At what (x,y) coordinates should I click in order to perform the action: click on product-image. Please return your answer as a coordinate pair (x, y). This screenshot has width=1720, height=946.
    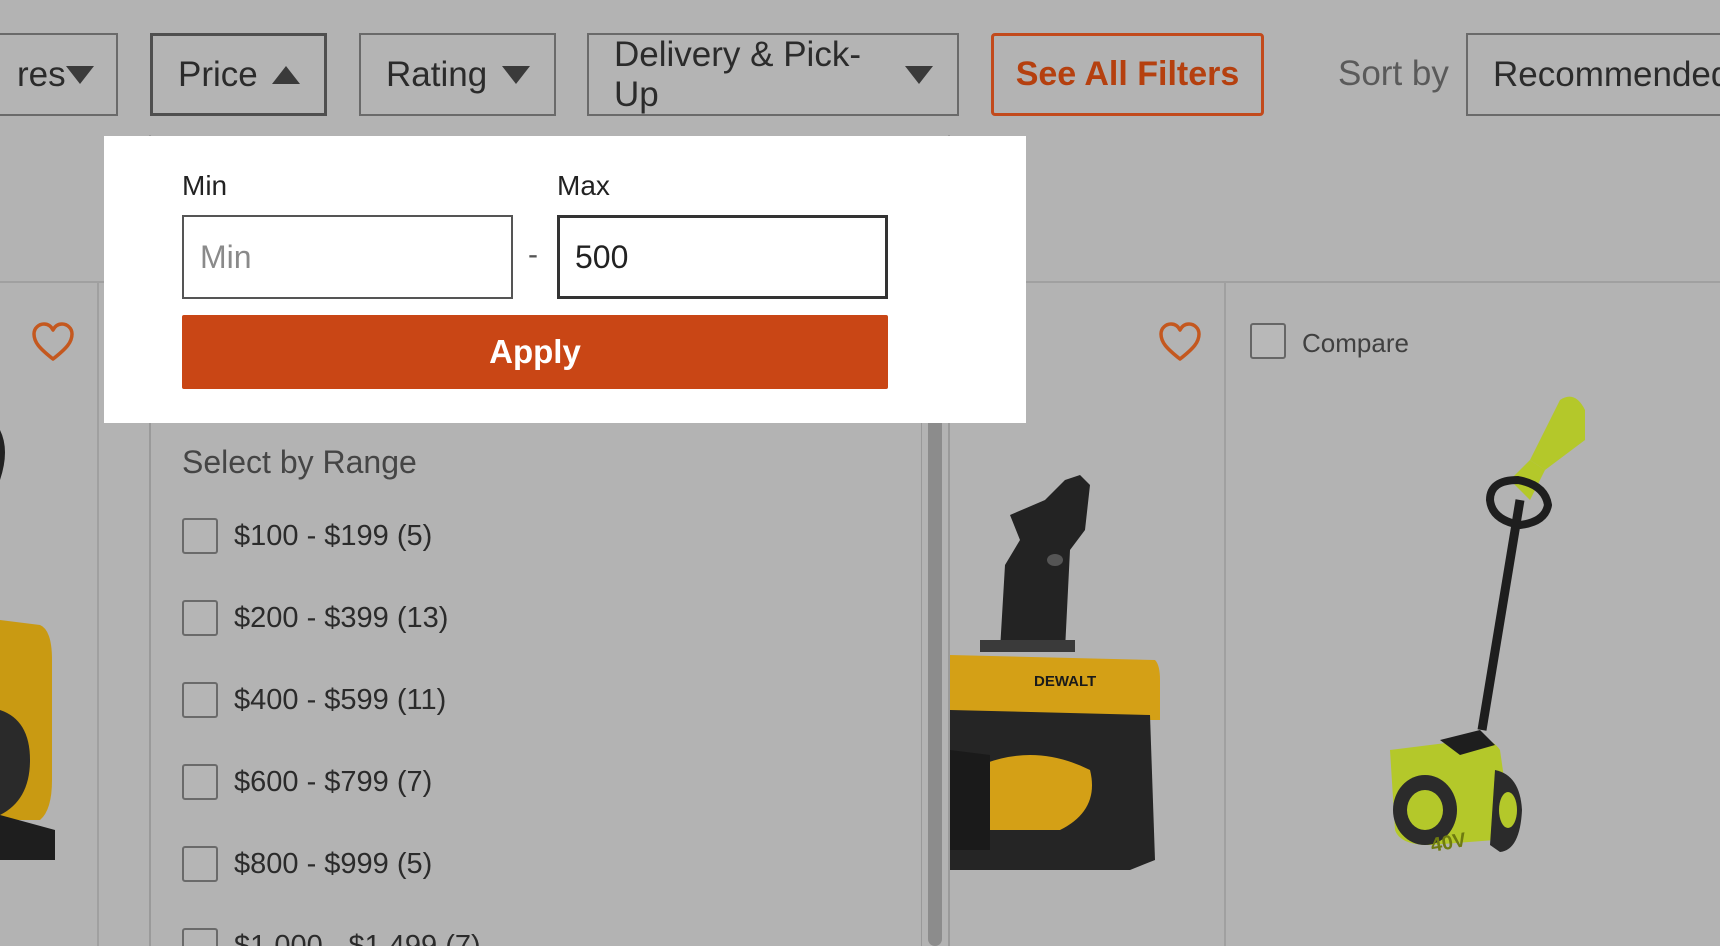
    Looking at the image, I should click on (35, 645).